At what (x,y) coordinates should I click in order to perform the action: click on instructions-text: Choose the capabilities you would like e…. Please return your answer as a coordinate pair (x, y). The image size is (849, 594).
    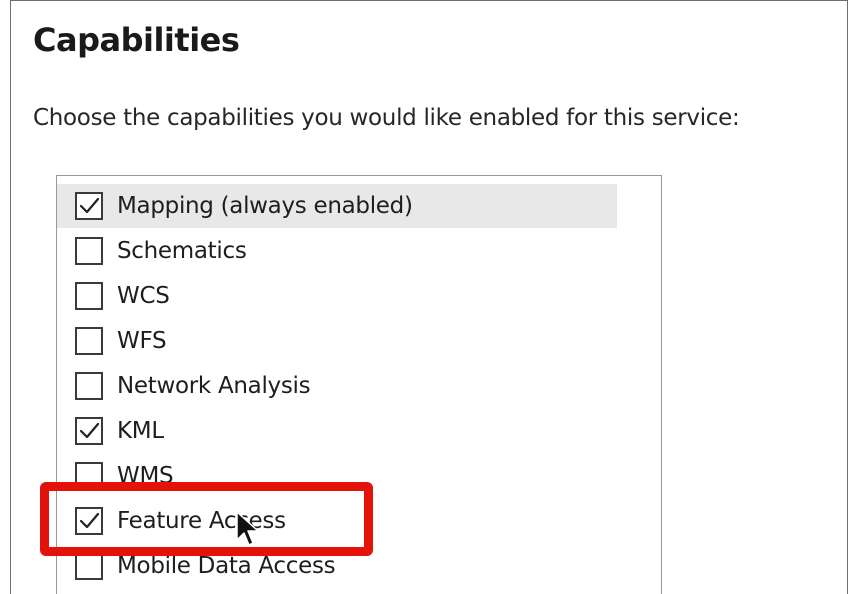
    Looking at the image, I should click on (386, 118).